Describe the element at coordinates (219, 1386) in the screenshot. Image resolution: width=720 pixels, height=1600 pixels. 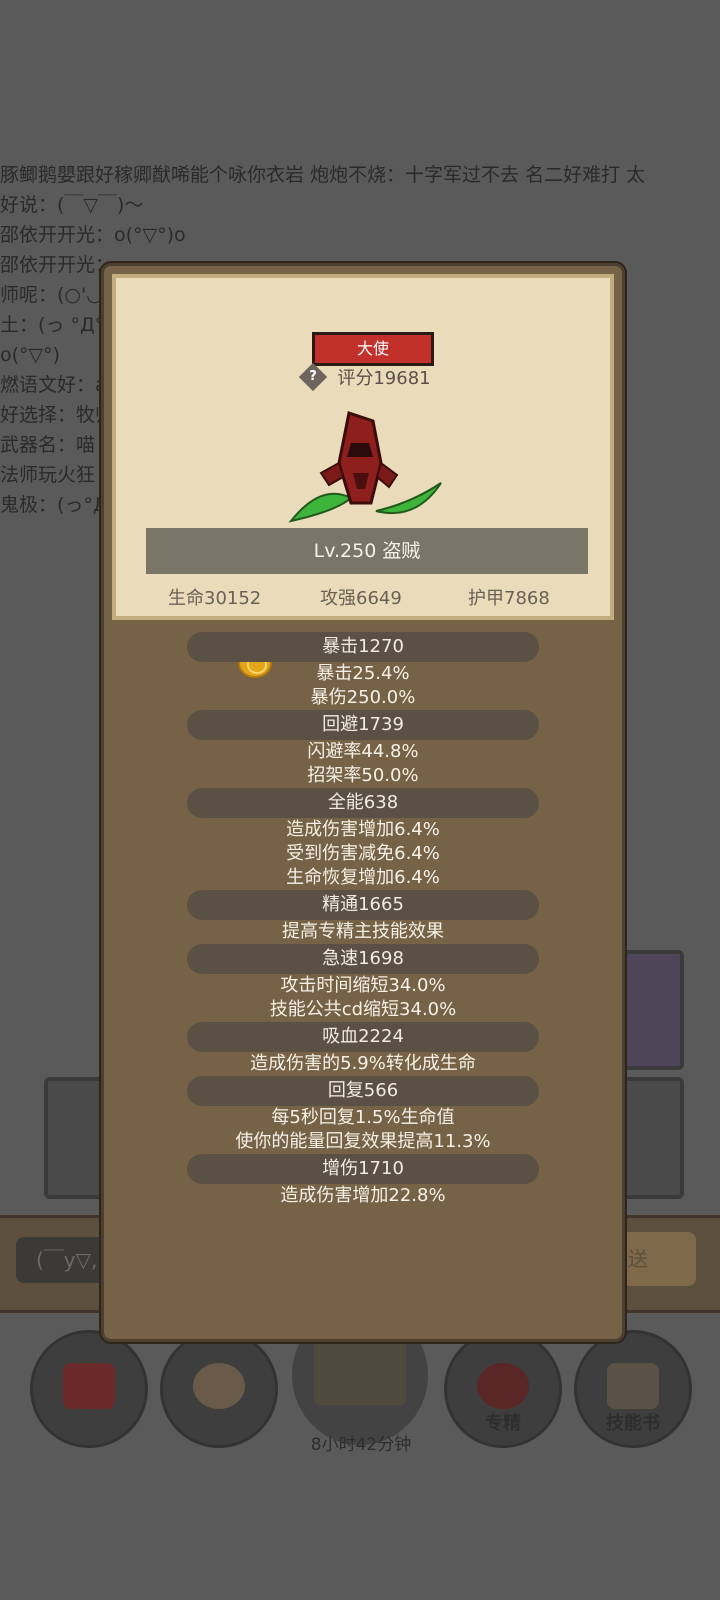
I see `bread-icon` at that location.